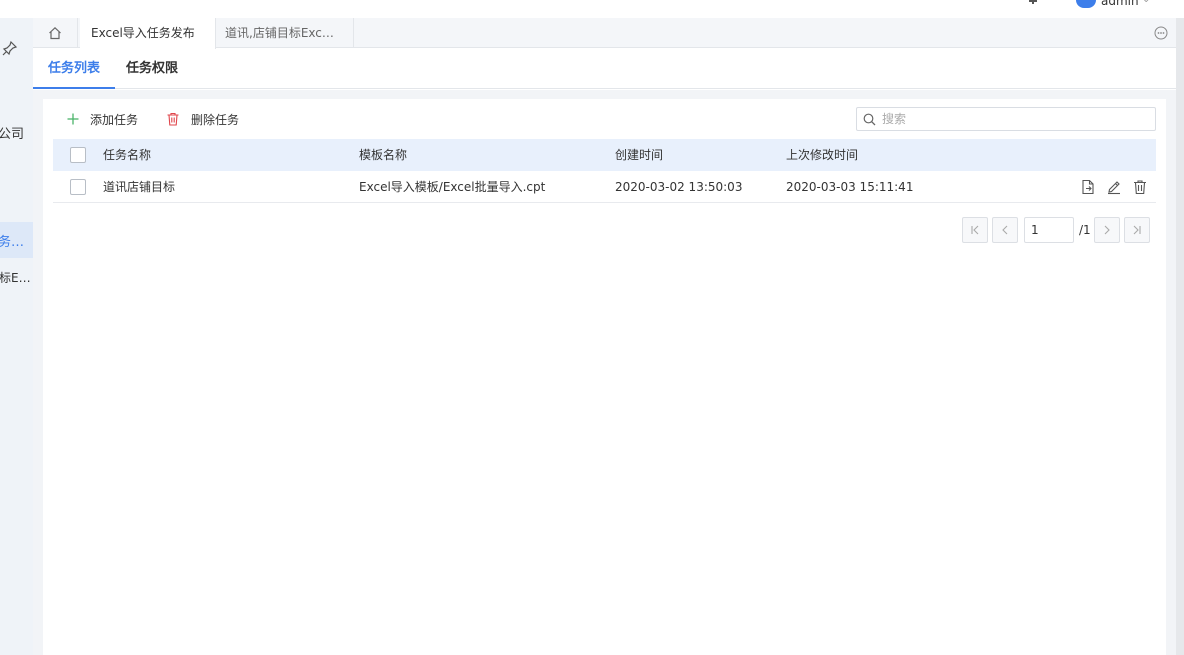  I want to click on row-checkbox, so click(78, 187).